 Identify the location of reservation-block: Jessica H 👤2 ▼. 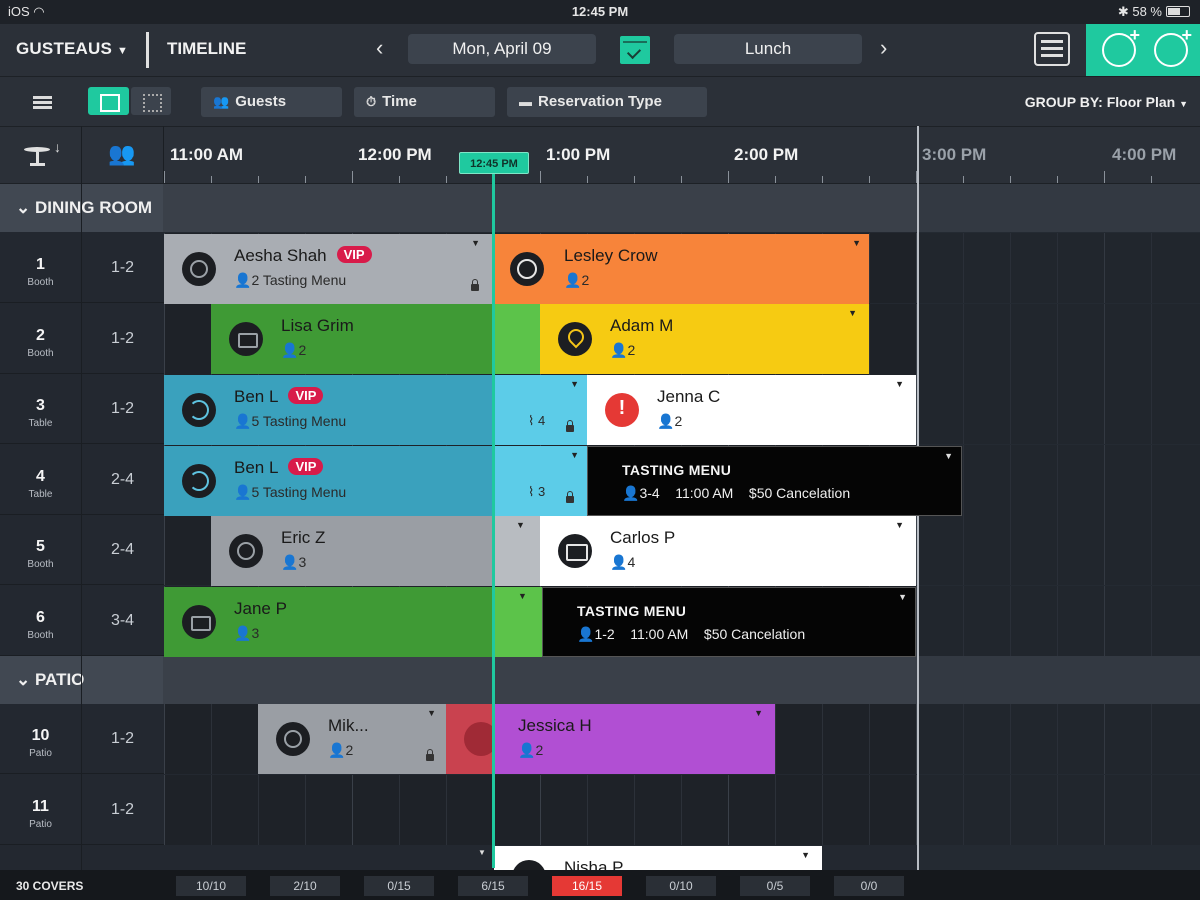
(634, 739).